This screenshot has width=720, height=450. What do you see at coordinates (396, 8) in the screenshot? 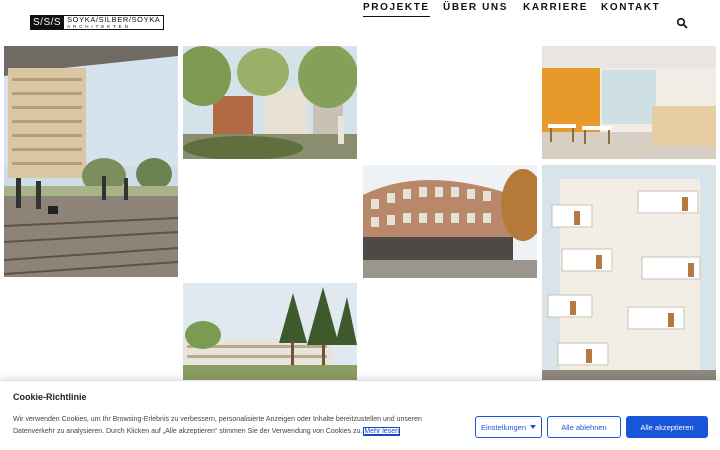
I see `nav-item-projekte: PROJEKTE` at bounding box center [396, 8].